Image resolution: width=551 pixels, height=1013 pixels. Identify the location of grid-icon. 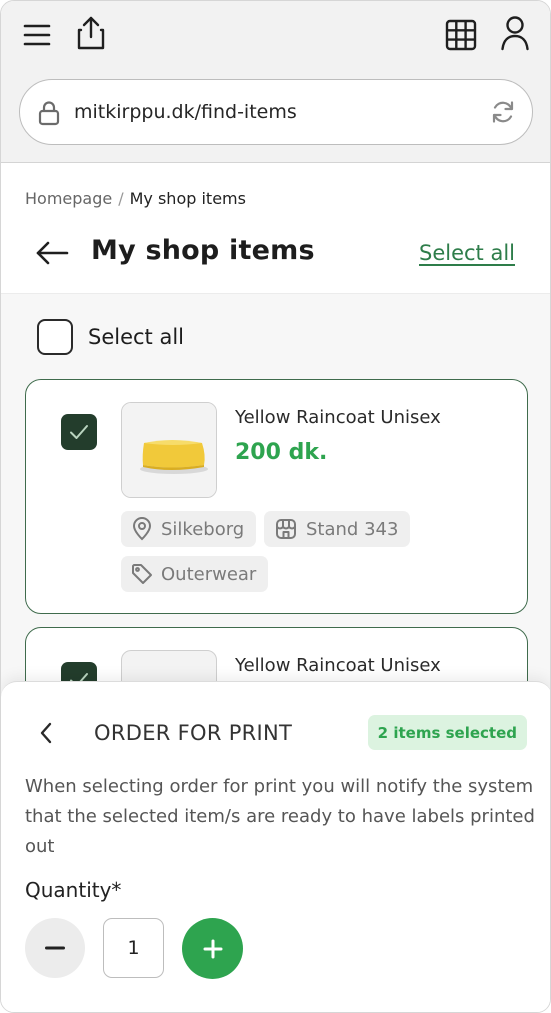
(461, 35).